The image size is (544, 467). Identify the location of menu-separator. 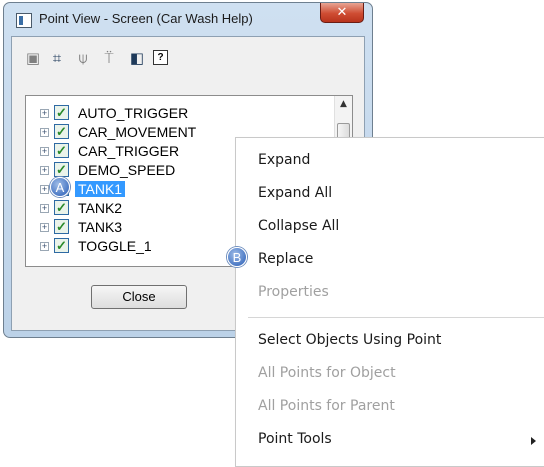
(396, 317).